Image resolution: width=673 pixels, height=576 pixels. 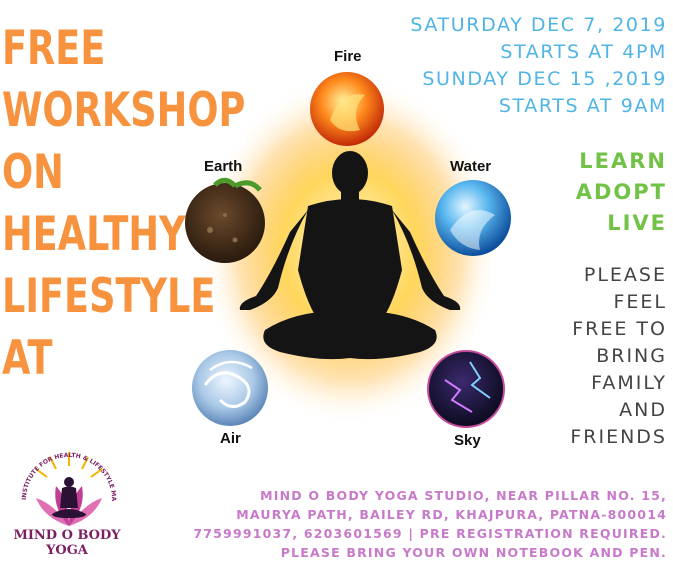 I want to click on schedule-line: STARTS AT 4PM, so click(x=583, y=52).